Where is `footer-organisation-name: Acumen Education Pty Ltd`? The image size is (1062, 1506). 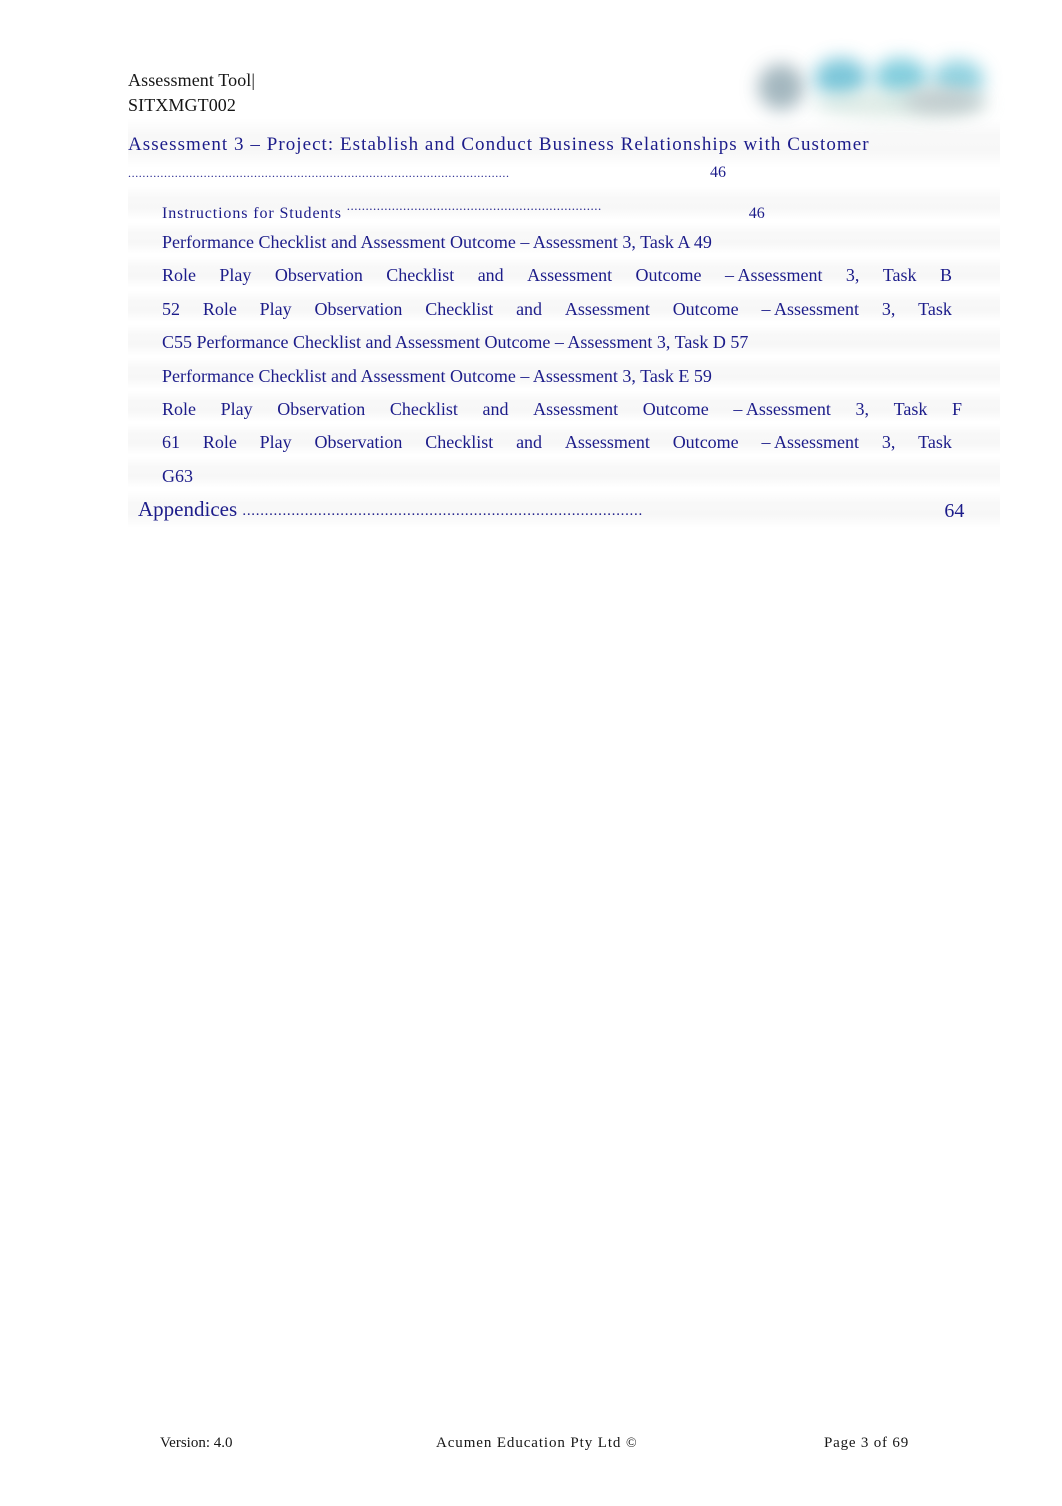 footer-organisation-name: Acumen Education Pty Ltd is located at coordinates (529, 1443).